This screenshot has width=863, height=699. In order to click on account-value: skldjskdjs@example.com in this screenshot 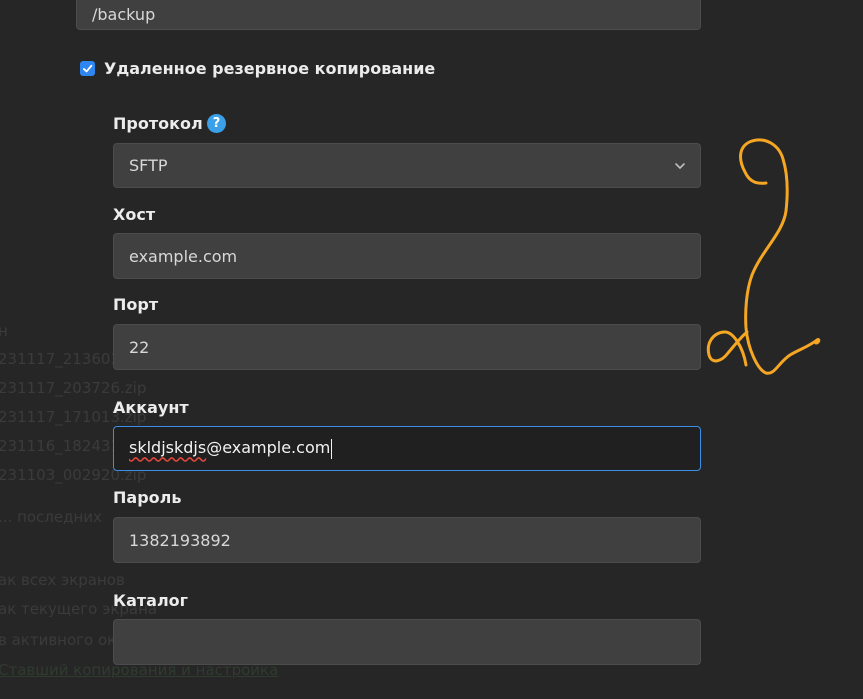, I will do `click(231, 448)`.